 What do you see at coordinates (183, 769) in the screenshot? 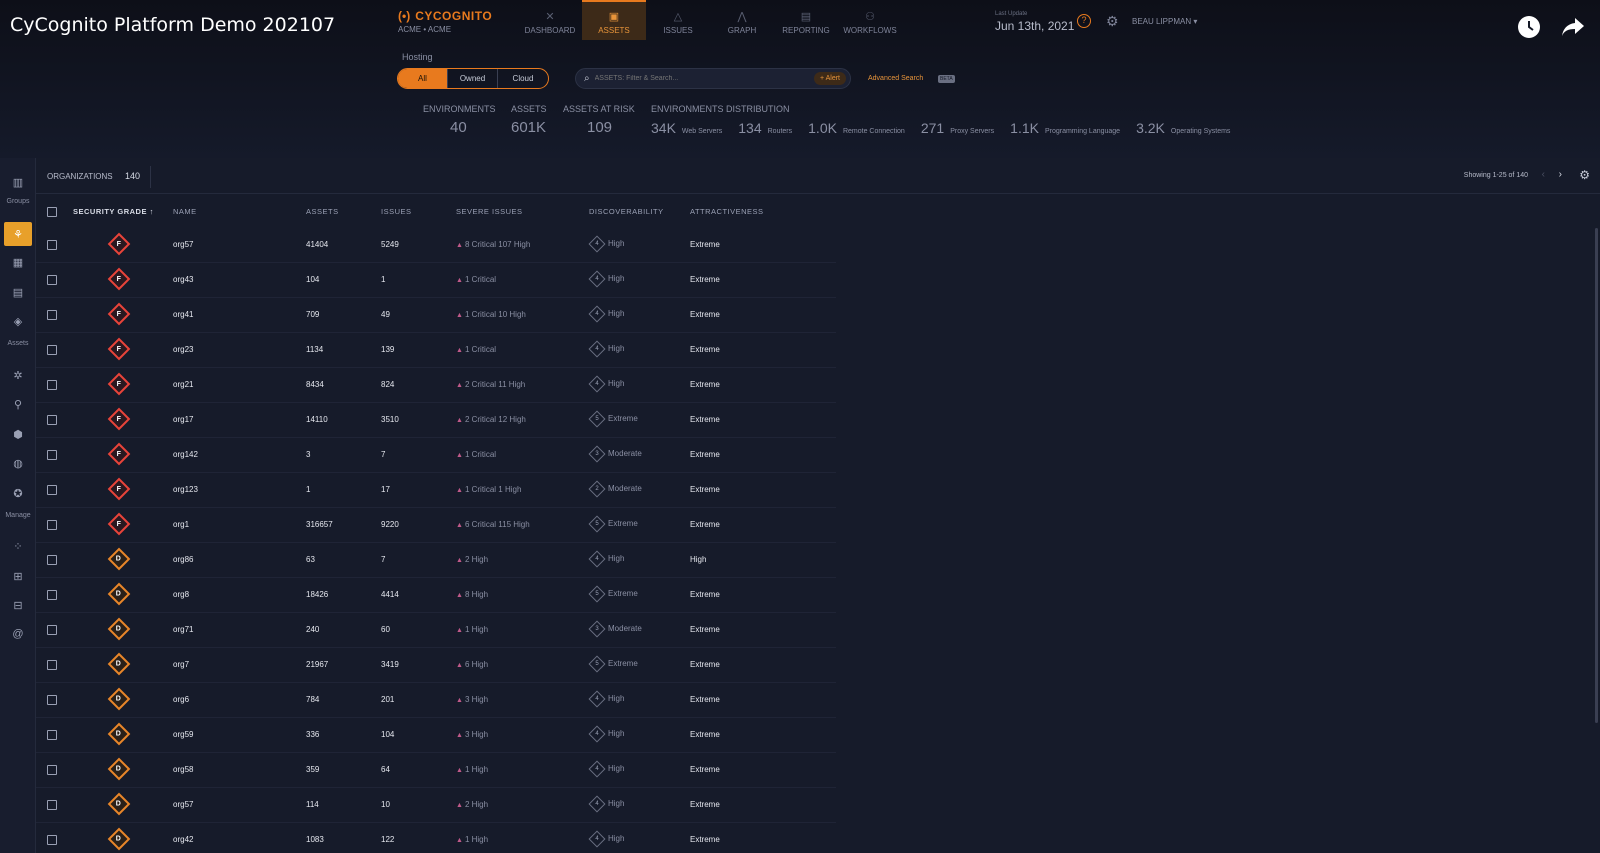
I see `org-name: org58` at bounding box center [183, 769].